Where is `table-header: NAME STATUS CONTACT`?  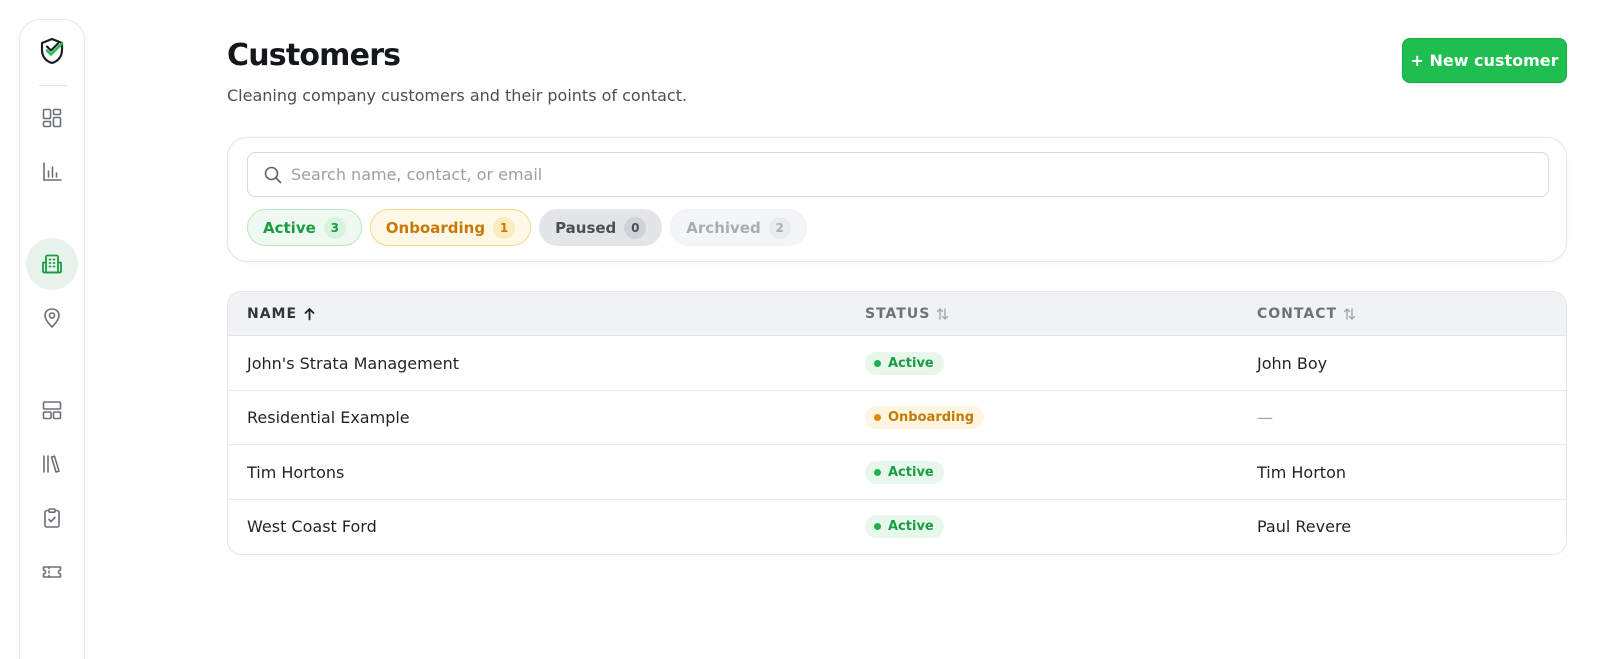 table-header: NAME STATUS CONTACT is located at coordinates (897, 314).